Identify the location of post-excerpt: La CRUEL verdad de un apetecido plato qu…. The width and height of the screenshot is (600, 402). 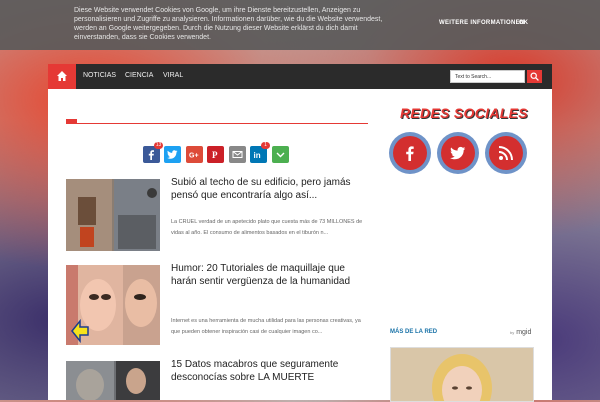
(267, 227).